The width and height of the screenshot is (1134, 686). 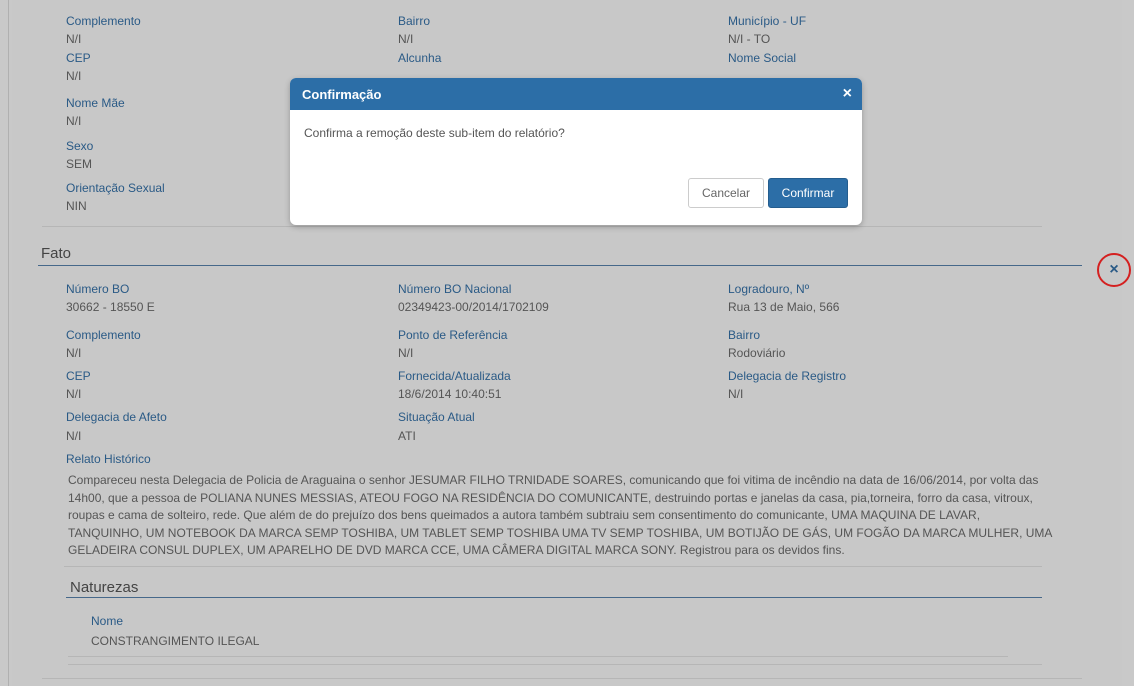 I want to click on numero-bo-nacional-label: Número BO Nacional, so click(x=455, y=289).